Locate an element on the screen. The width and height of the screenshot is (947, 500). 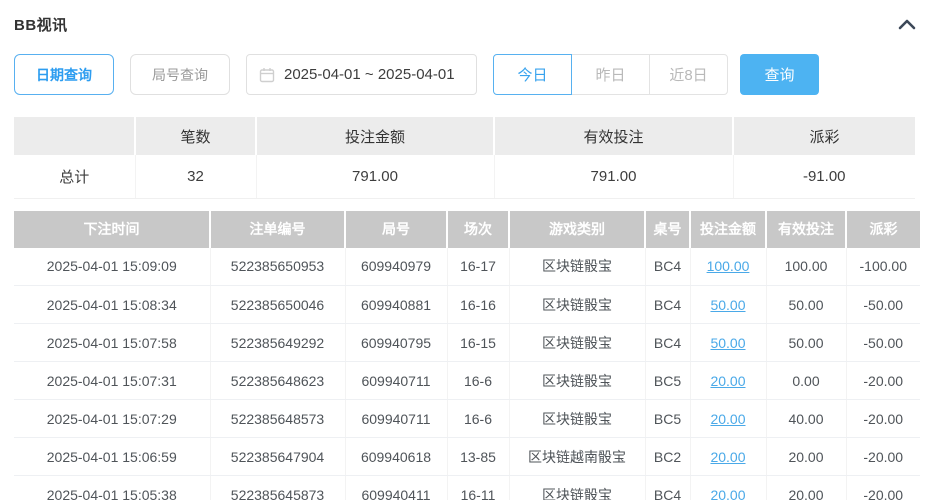
cell-bet-amount: 100.00 is located at coordinates (728, 266).